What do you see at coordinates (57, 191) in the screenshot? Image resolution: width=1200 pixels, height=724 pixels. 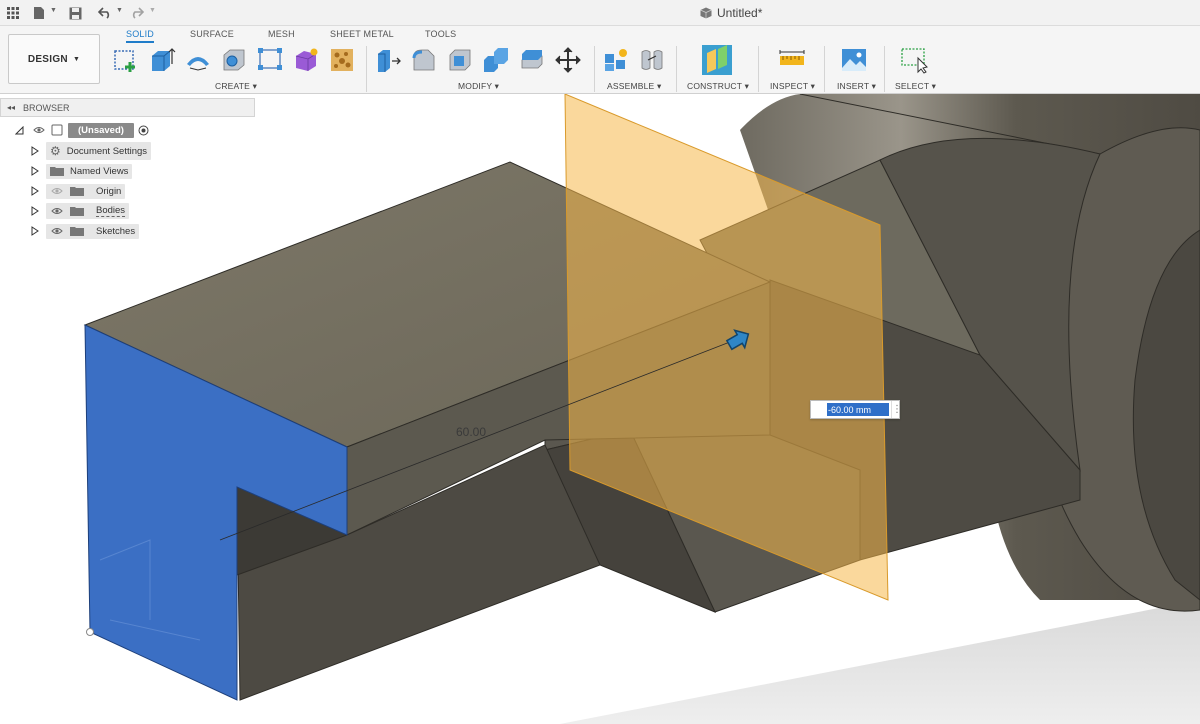 I see `hidden-eye-icon` at bounding box center [57, 191].